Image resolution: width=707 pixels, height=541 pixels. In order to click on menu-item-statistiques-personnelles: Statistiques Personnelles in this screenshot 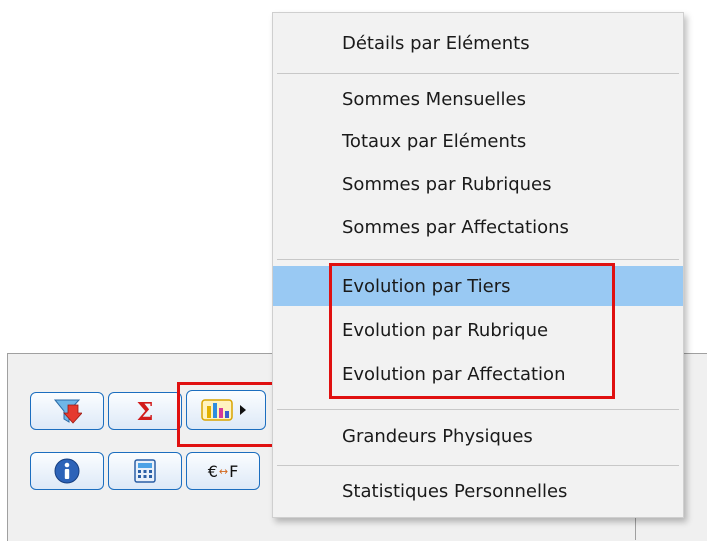, I will do `click(478, 491)`.